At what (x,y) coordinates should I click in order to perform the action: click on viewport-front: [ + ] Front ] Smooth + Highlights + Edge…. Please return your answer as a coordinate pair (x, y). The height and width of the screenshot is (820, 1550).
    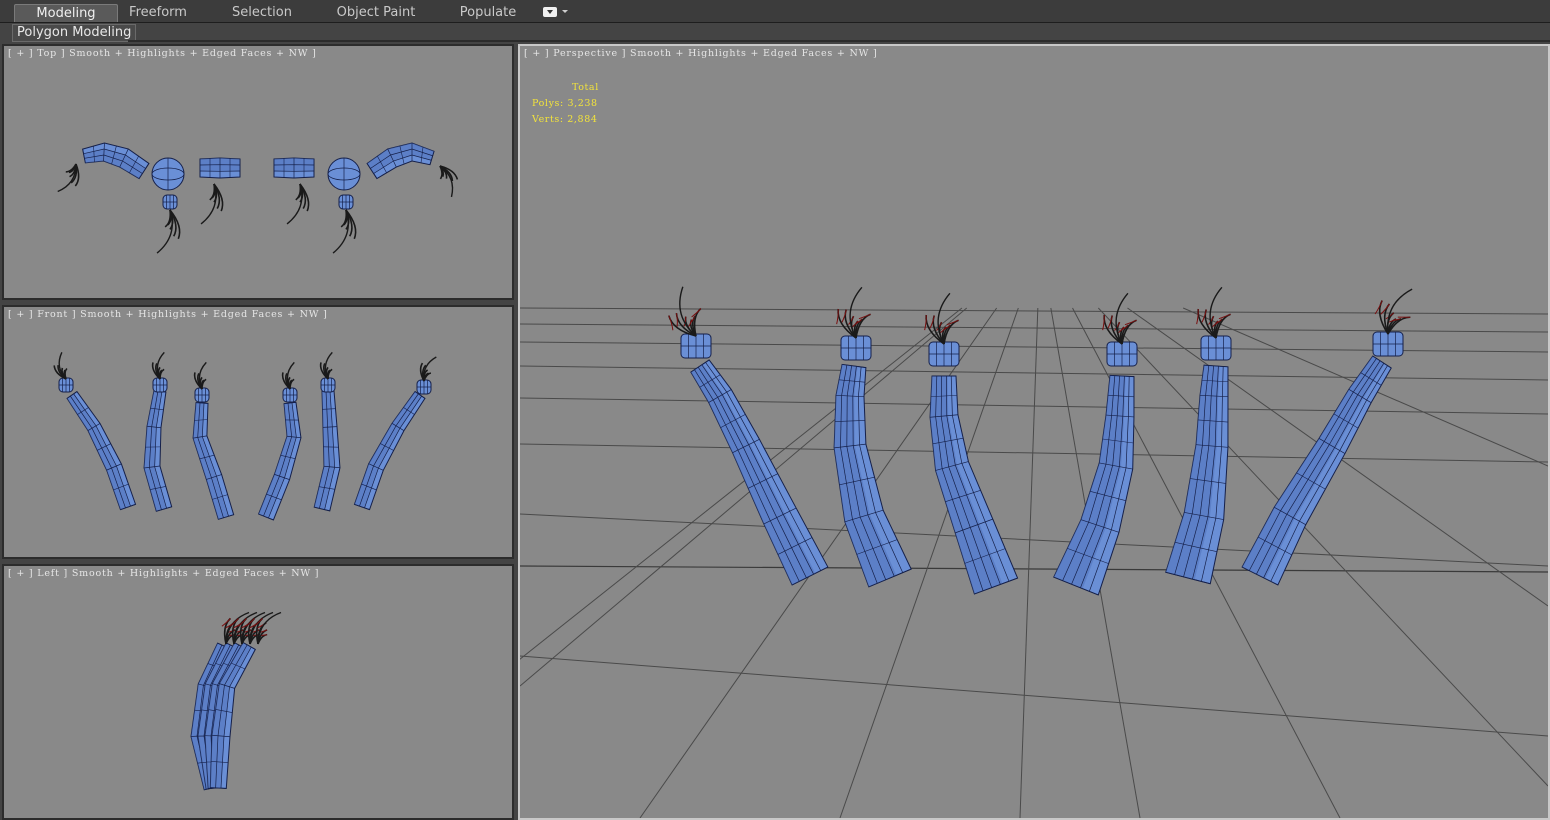
    Looking at the image, I should click on (258, 432).